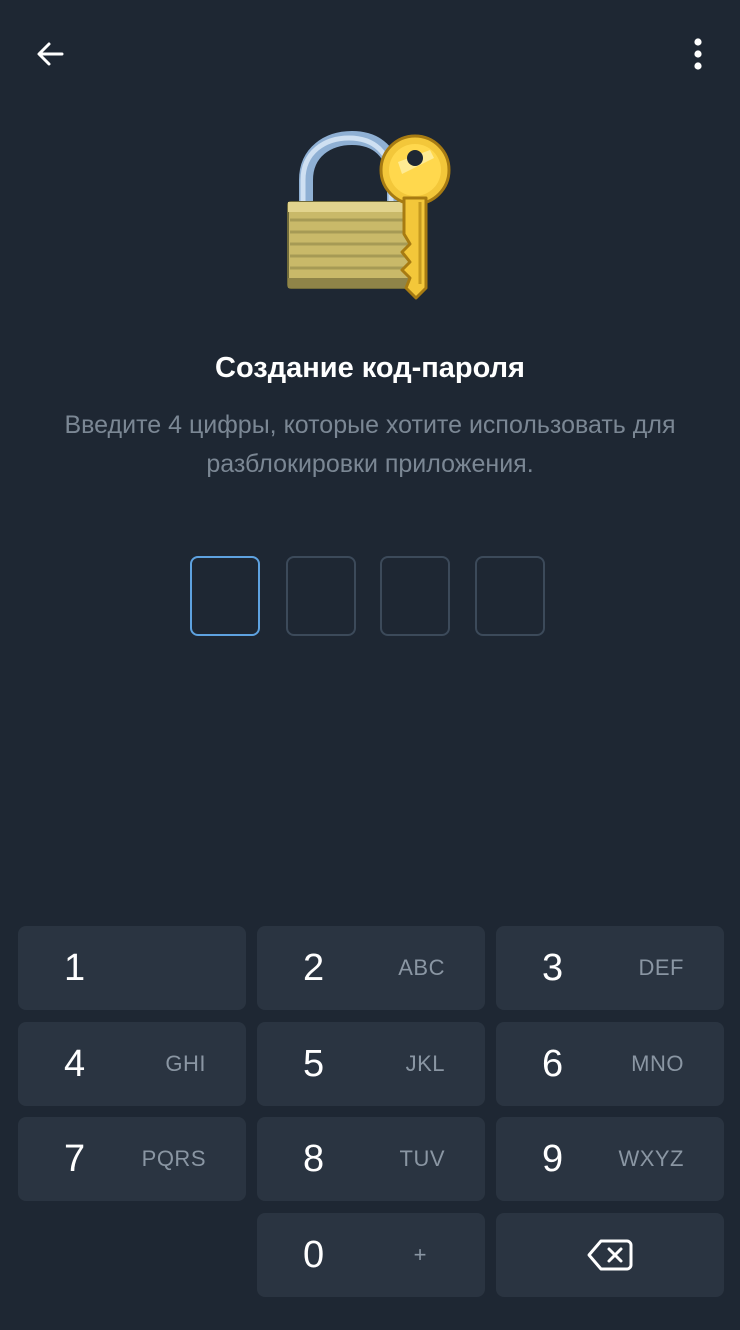 This screenshot has height=1330, width=740. I want to click on back-button, so click(50, 54).